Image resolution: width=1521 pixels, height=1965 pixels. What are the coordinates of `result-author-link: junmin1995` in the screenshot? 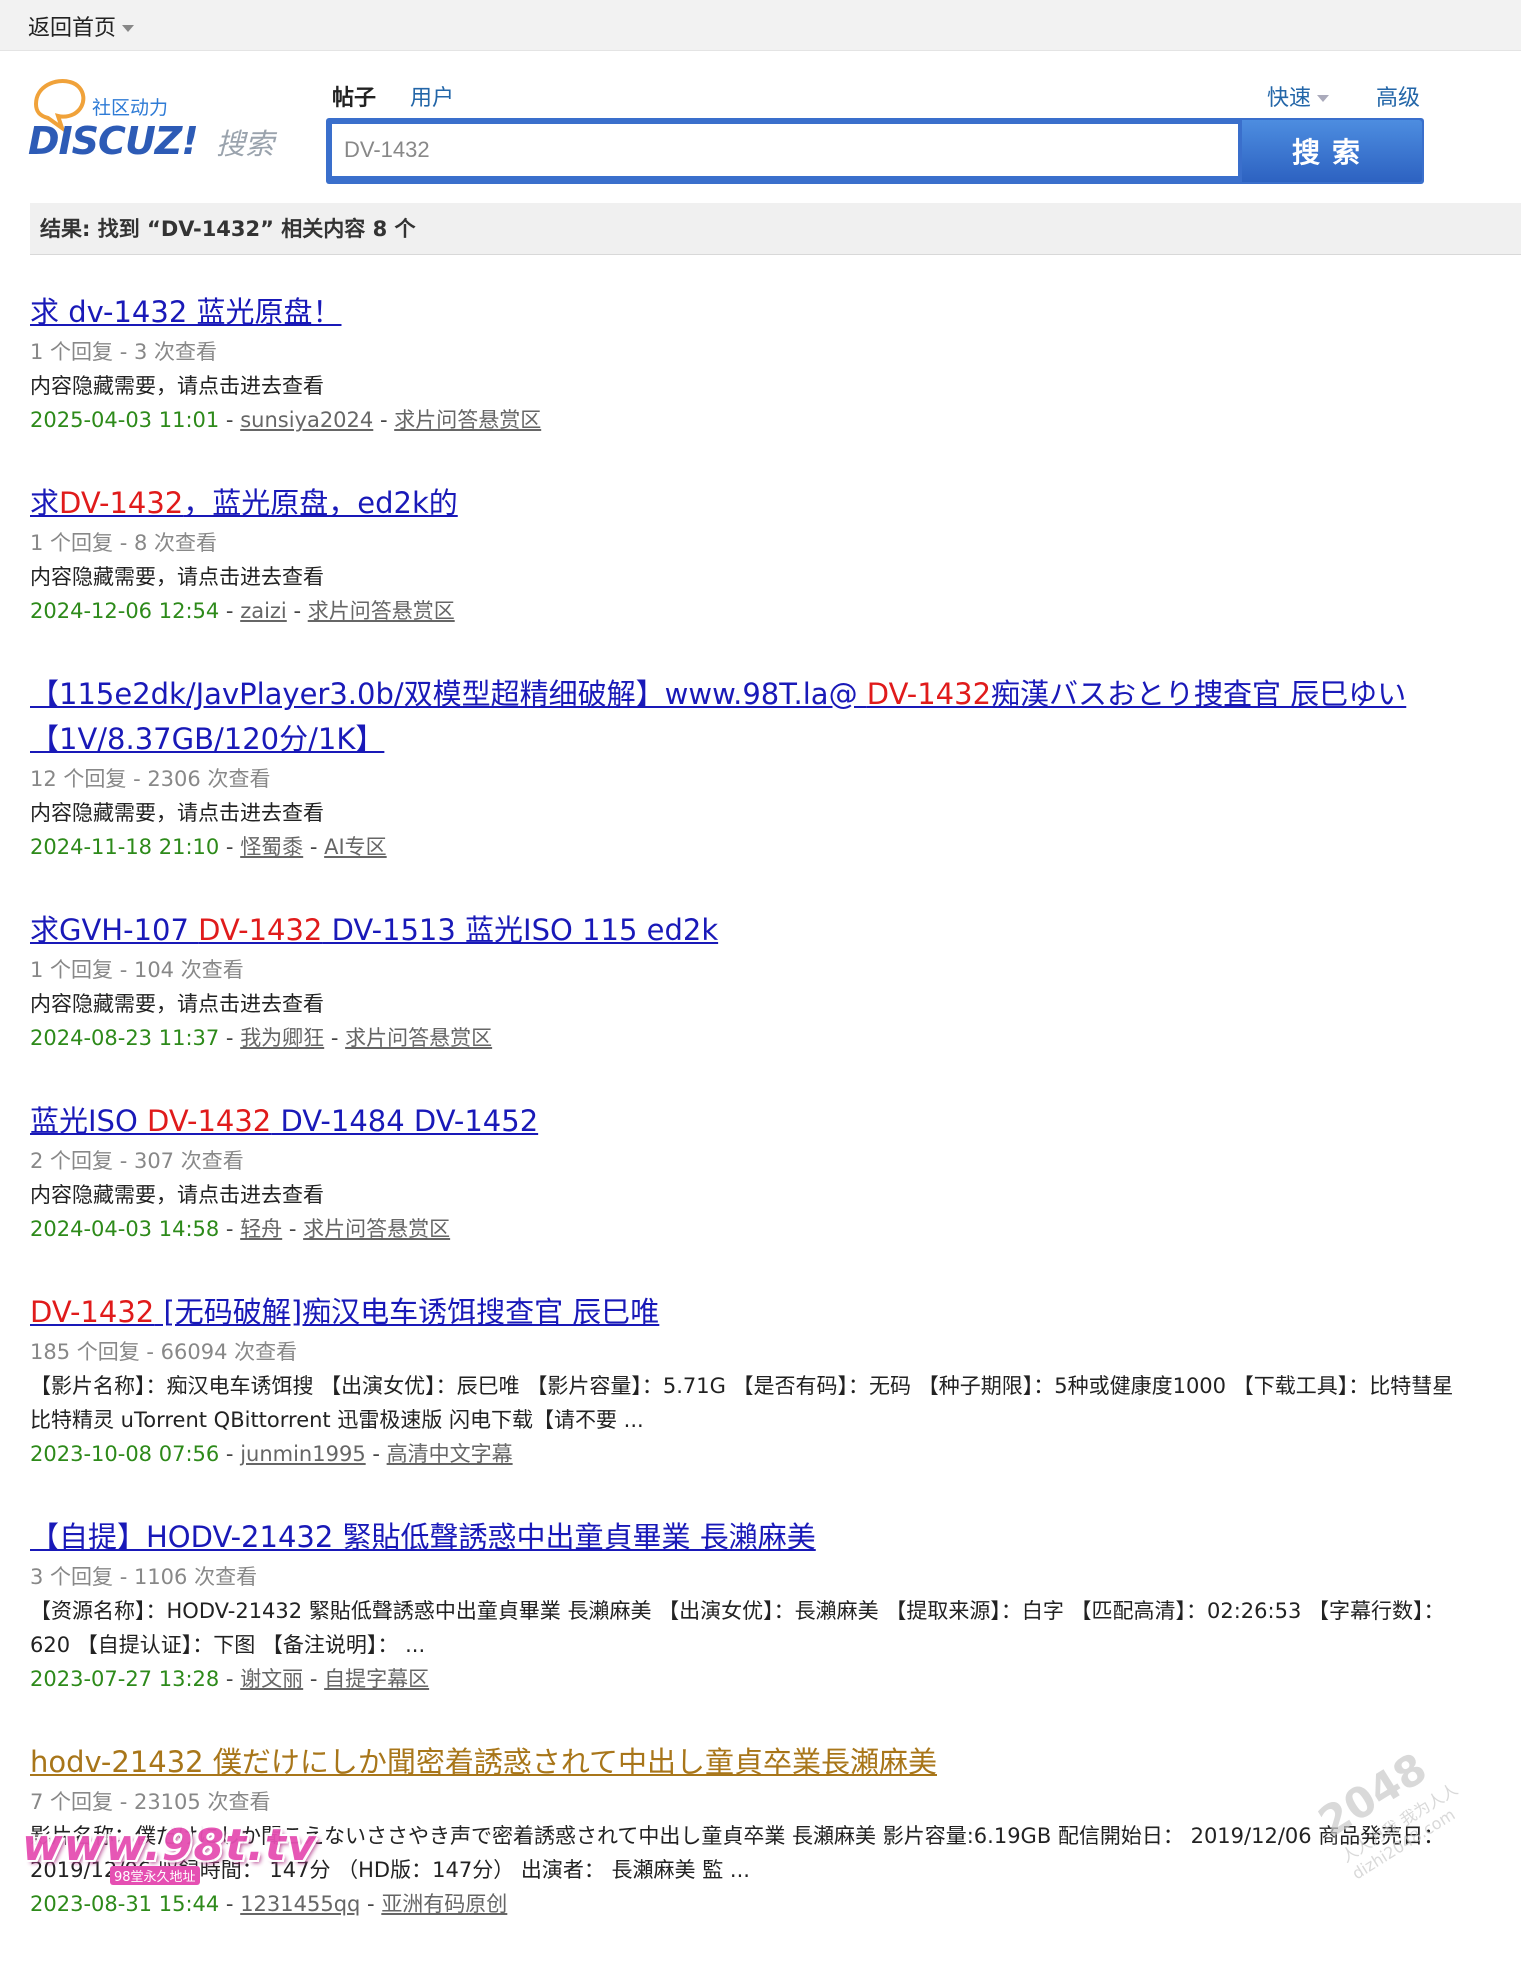 It's located at (303, 1454).